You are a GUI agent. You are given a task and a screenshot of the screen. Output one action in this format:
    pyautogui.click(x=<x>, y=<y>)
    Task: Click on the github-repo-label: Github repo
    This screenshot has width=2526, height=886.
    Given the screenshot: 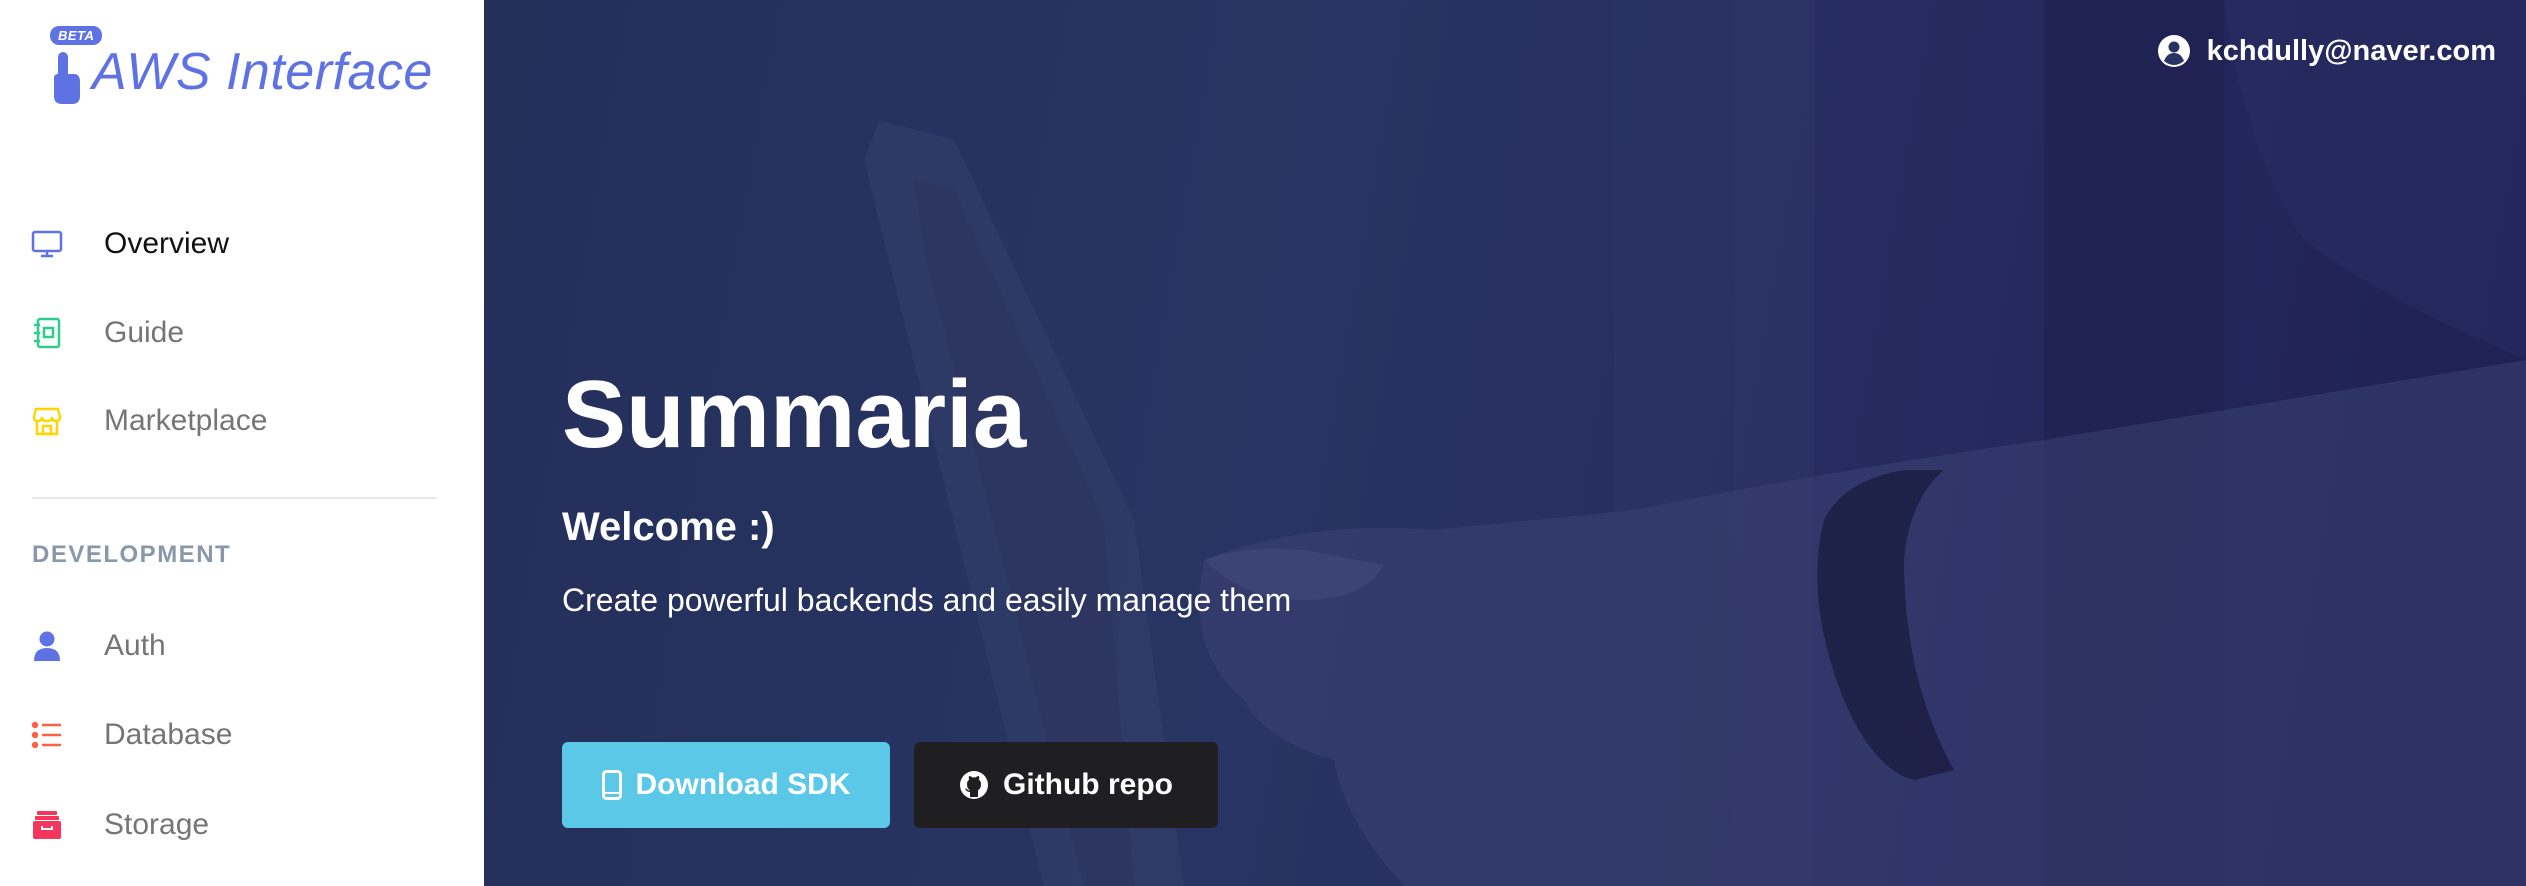 What is the action you would take?
    pyautogui.click(x=1088, y=784)
    